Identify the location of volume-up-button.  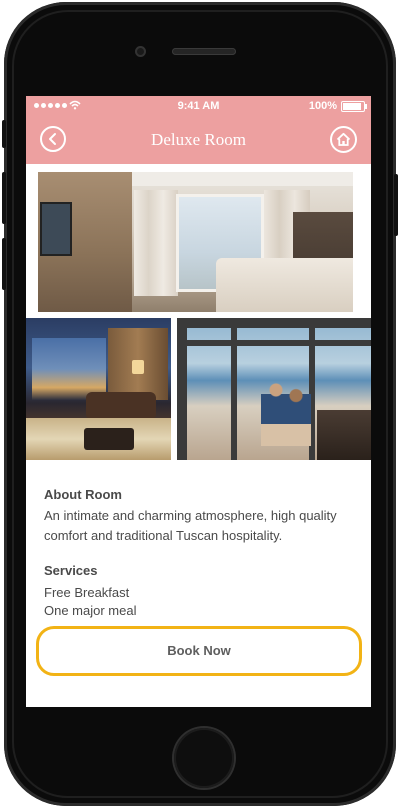
(4, 198).